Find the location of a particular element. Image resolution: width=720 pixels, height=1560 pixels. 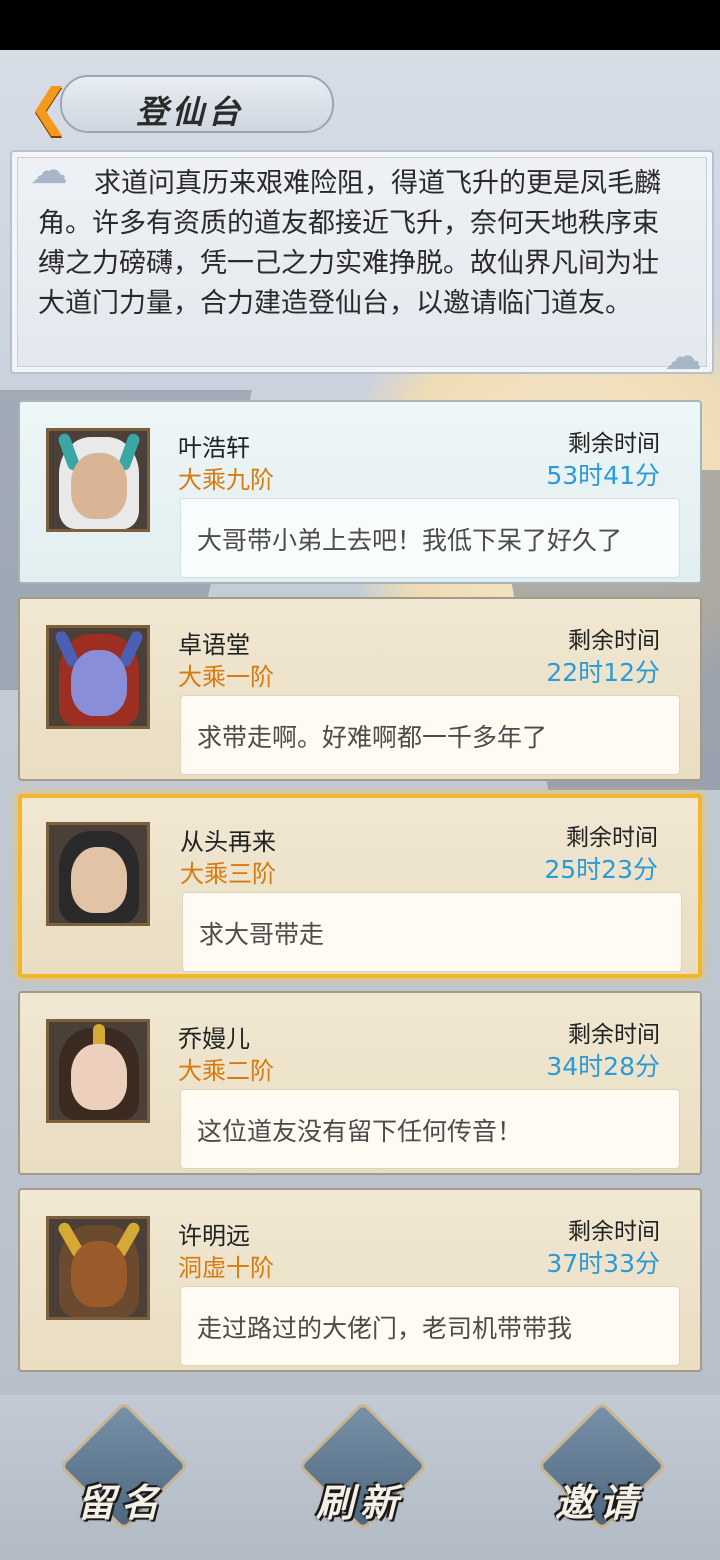

player-name: 从头再来 is located at coordinates (228, 842).